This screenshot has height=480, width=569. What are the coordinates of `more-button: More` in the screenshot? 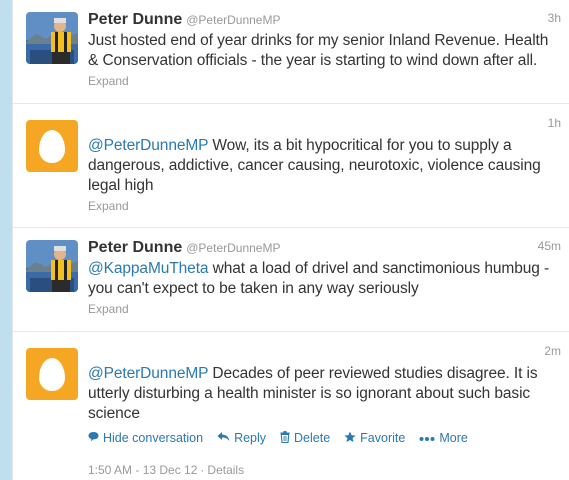 It's located at (443, 438).